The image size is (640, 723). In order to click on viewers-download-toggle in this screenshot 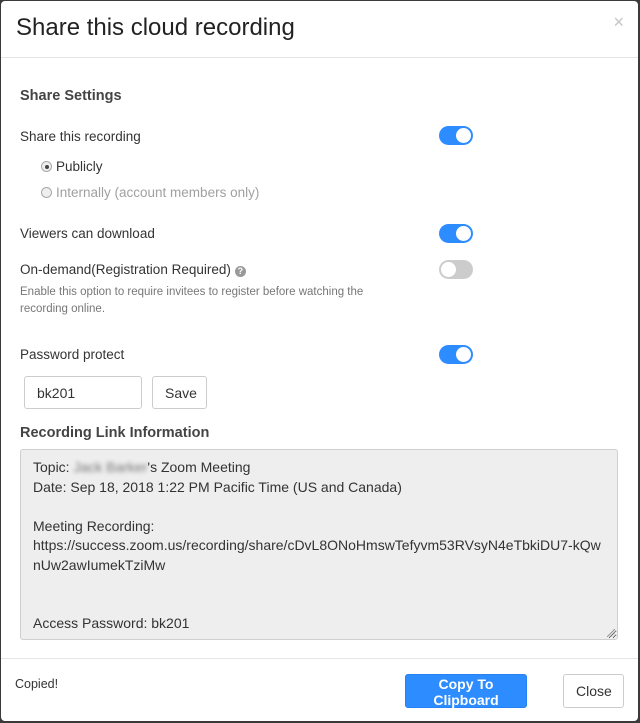, I will do `click(456, 233)`.